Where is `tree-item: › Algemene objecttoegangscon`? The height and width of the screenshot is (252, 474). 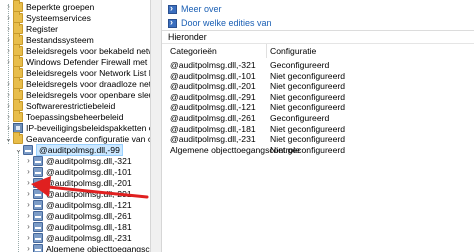
tree-item: › Algemene objecttoegangscon is located at coordinates (87, 247).